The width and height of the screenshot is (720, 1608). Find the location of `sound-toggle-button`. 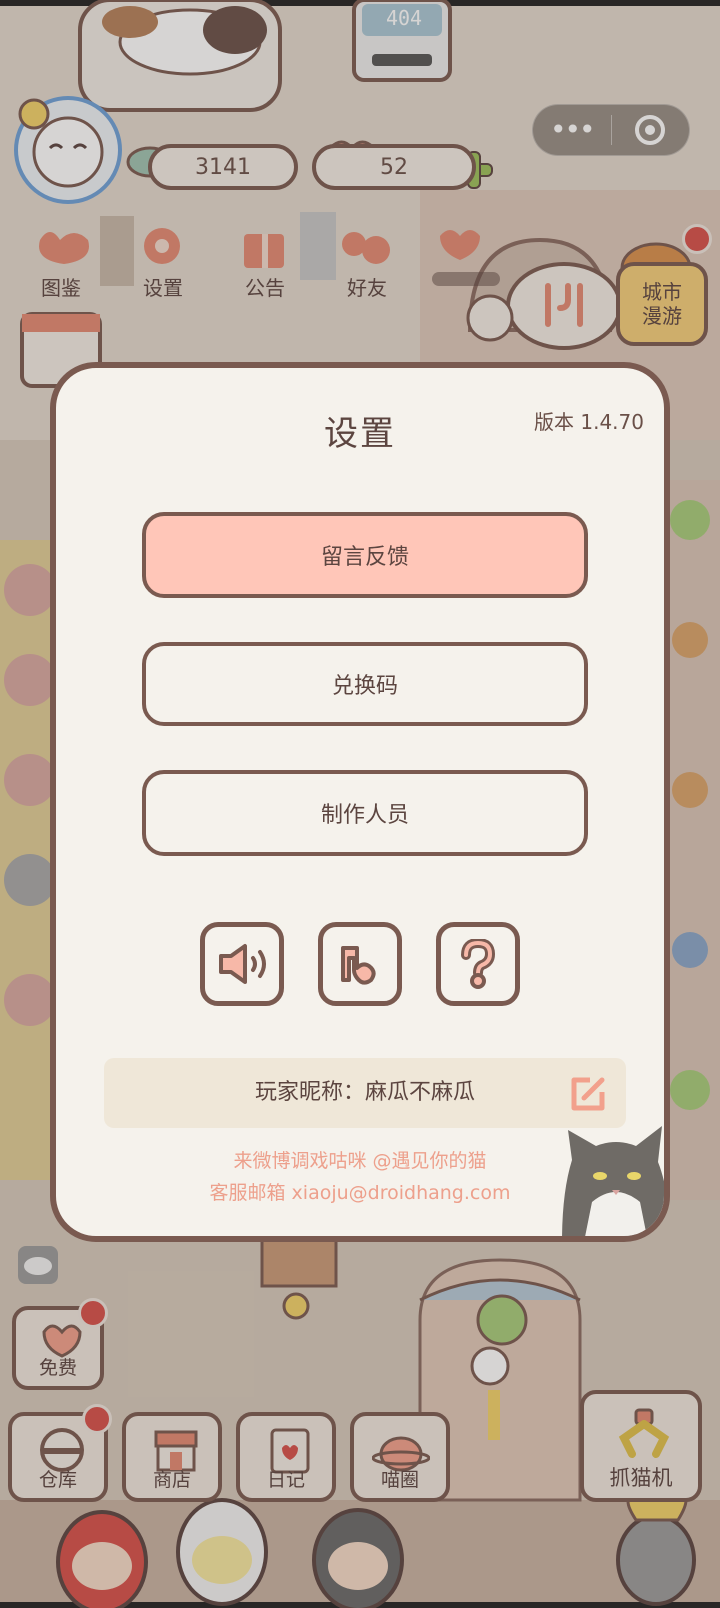

sound-toggle-button is located at coordinates (242, 964).